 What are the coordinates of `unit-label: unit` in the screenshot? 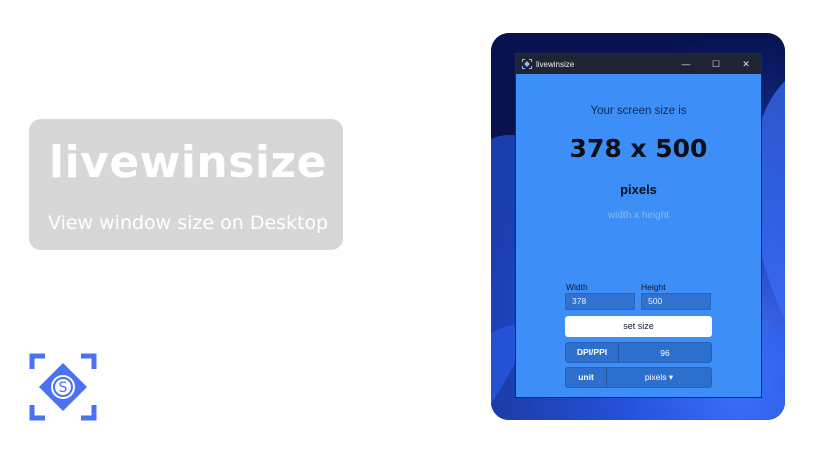 It's located at (586, 377).